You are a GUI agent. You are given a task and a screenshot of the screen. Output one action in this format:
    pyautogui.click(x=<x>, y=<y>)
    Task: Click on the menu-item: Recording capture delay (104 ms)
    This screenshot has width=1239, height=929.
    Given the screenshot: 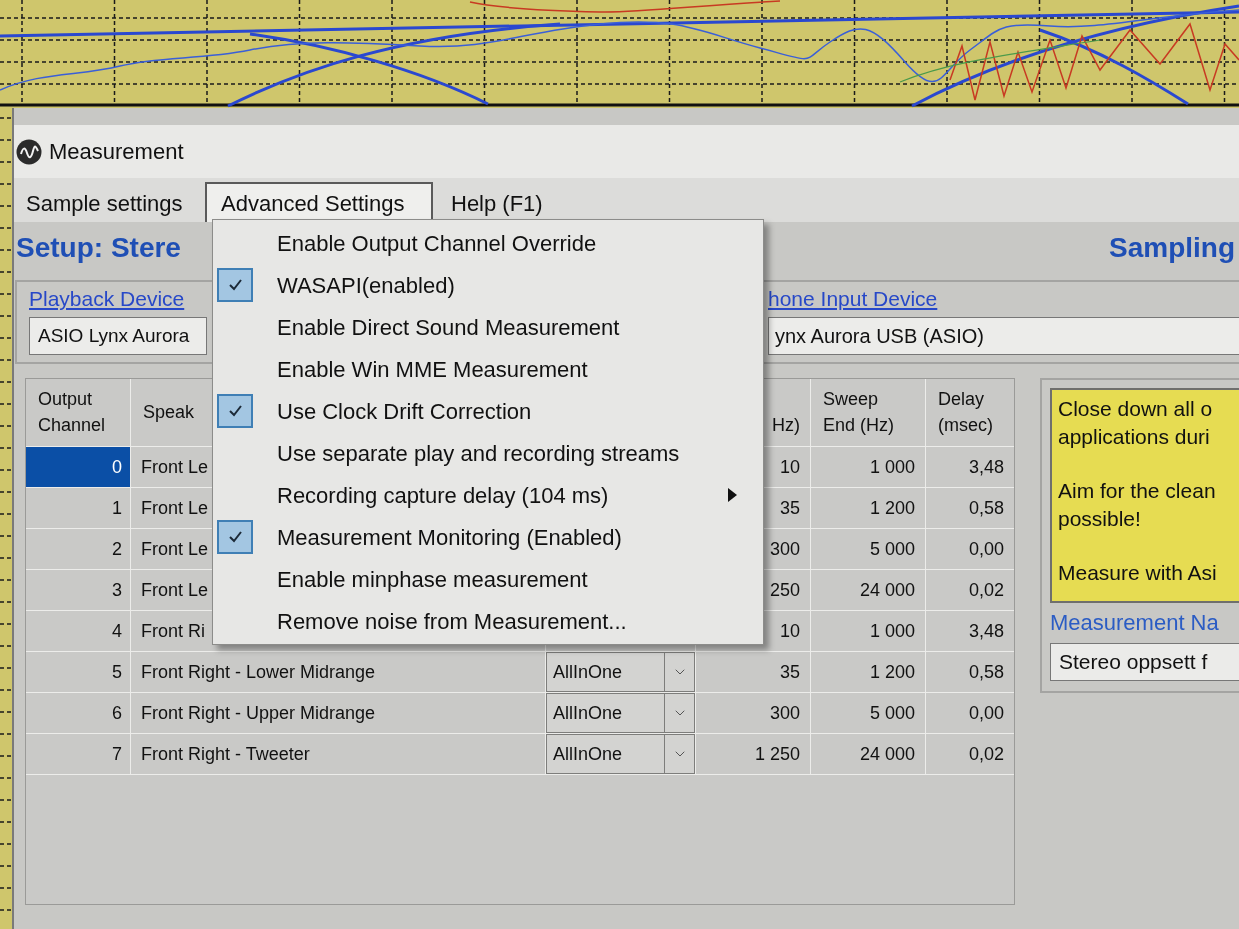 What is the action you would take?
    pyautogui.click(x=488, y=495)
    